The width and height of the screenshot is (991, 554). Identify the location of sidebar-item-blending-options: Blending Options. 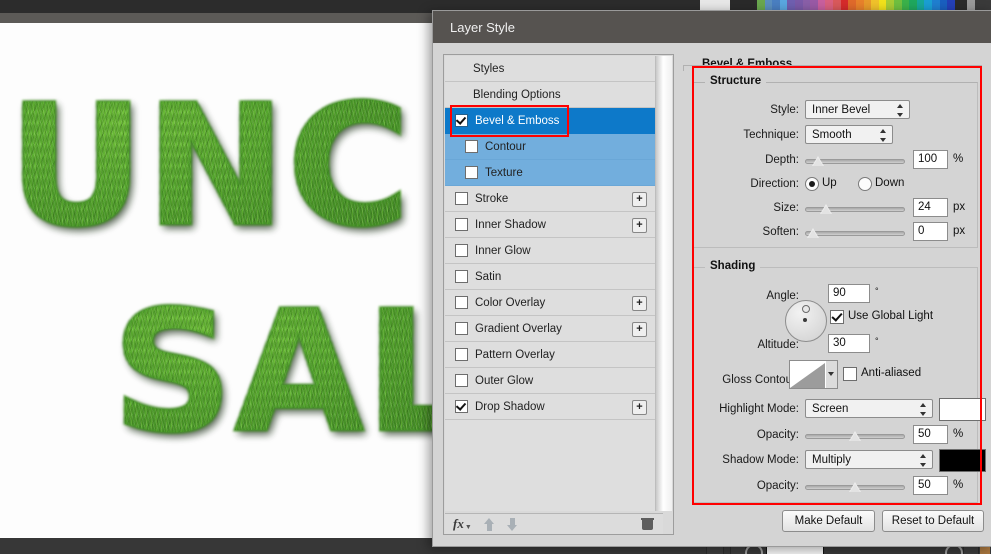
(550, 95).